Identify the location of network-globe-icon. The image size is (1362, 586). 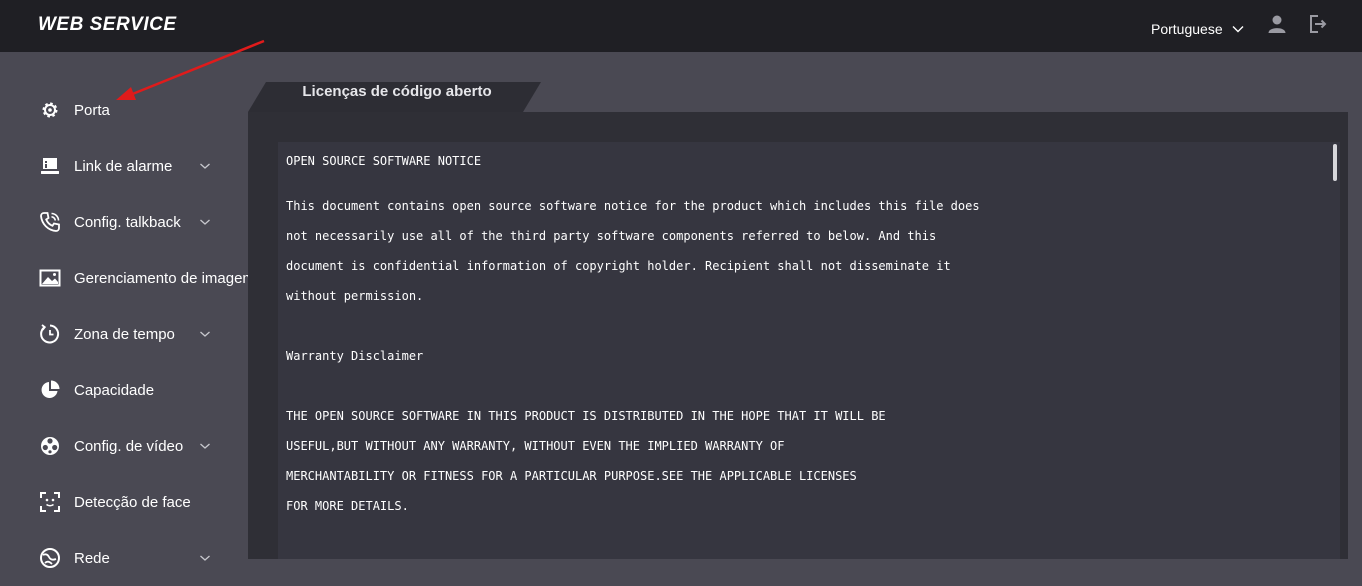
(50, 558).